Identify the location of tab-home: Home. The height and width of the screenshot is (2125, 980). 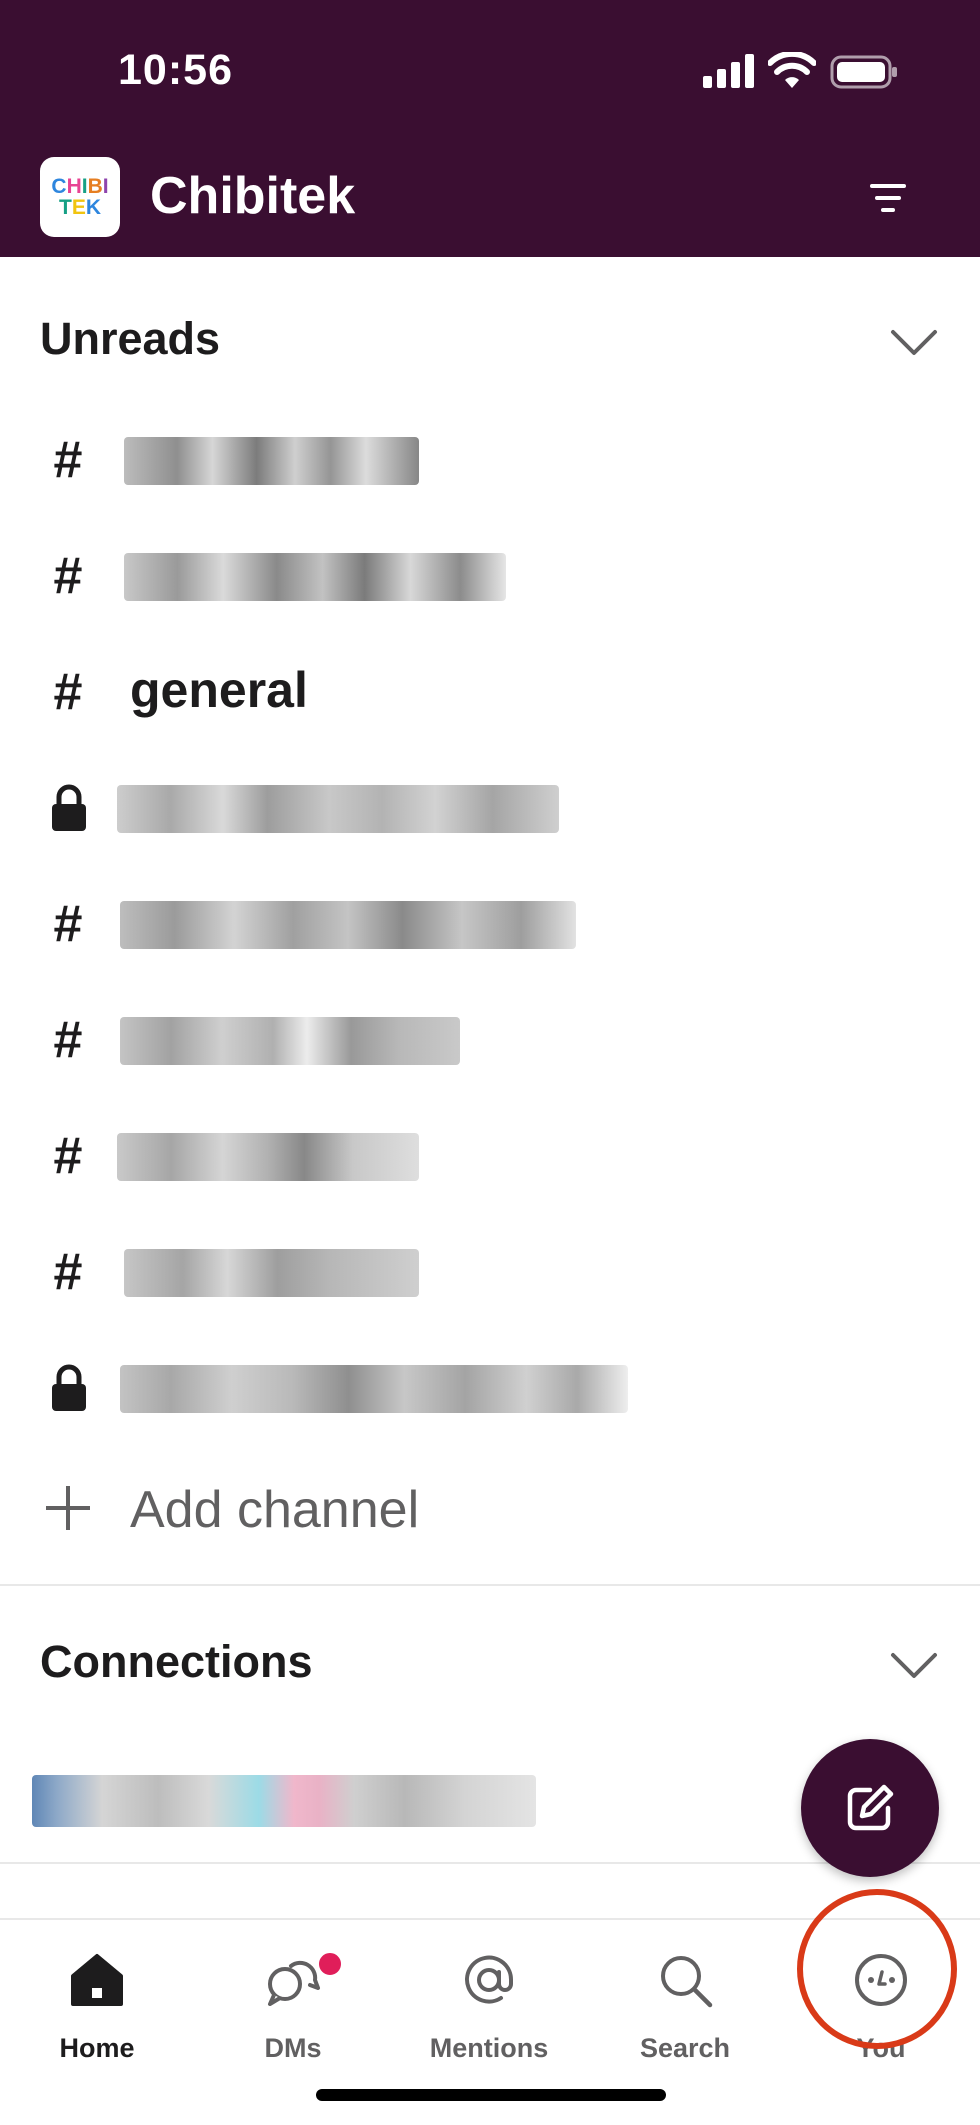
(97, 2001).